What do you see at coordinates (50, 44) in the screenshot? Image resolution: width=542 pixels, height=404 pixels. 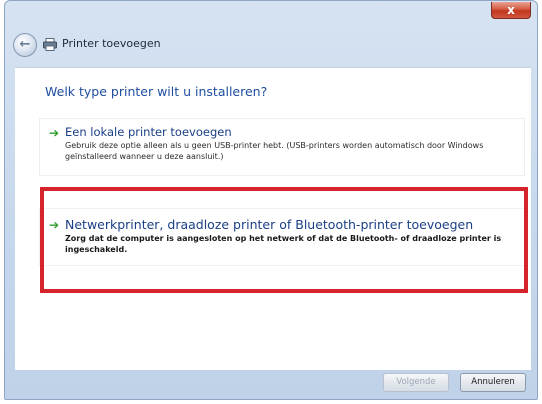 I see `printer-icon` at bounding box center [50, 44].